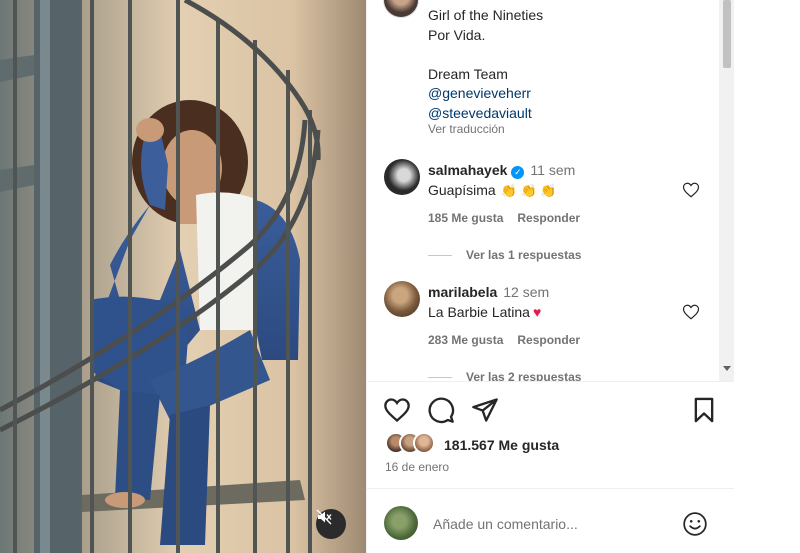  I want to click on comments-scrollbar, so click(727, 190).